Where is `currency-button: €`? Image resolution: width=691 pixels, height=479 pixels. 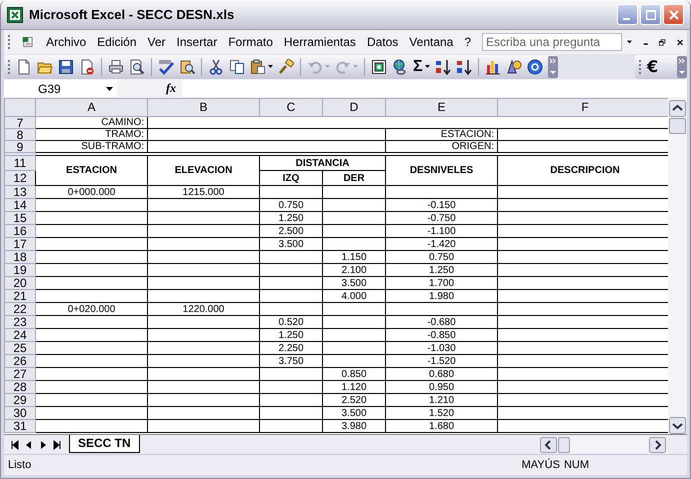 currency-button: € is located at coordinates (652, 66).